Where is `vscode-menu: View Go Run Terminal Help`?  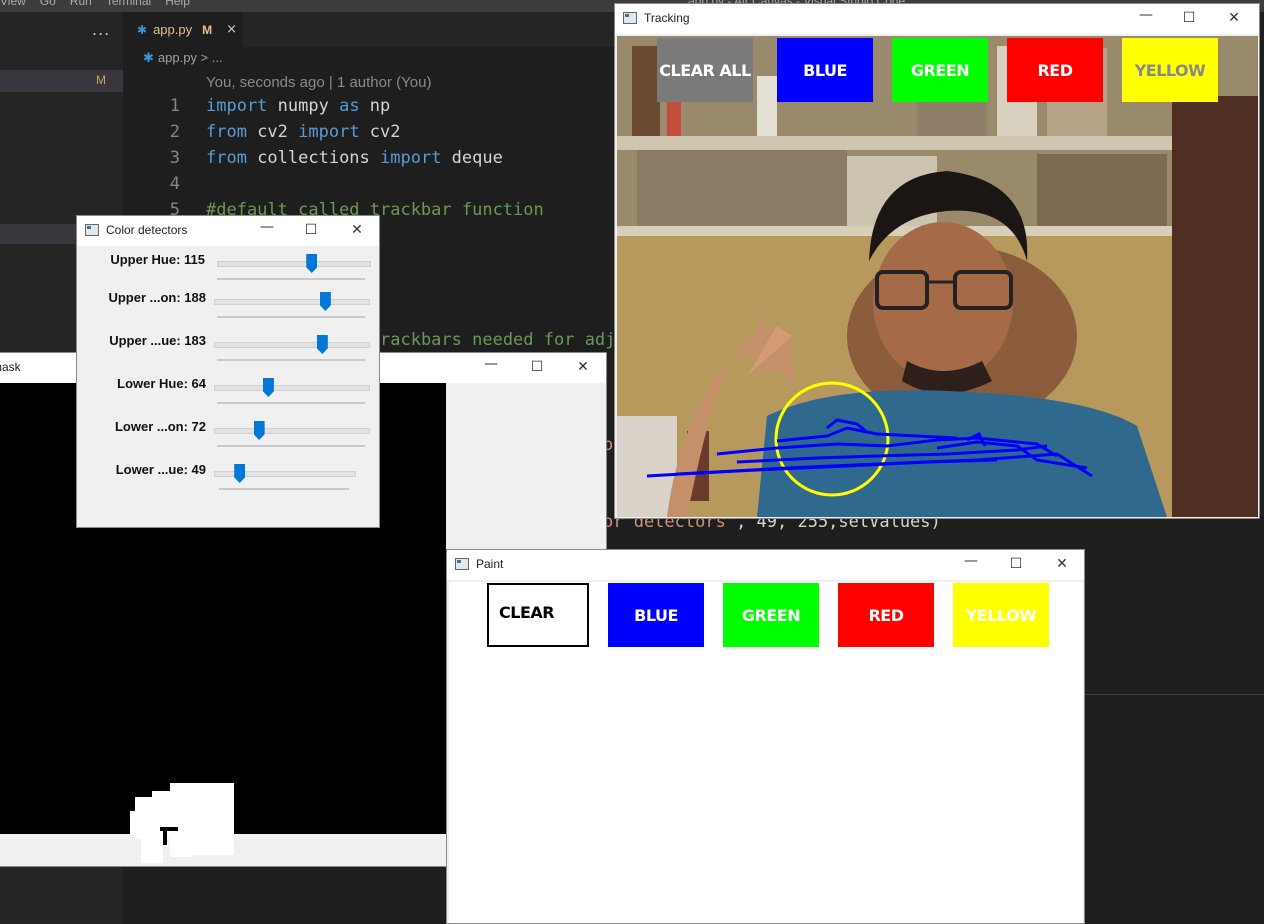 vscode-menu: View Go Run Terminal Help is located at coordinates (95, 4).